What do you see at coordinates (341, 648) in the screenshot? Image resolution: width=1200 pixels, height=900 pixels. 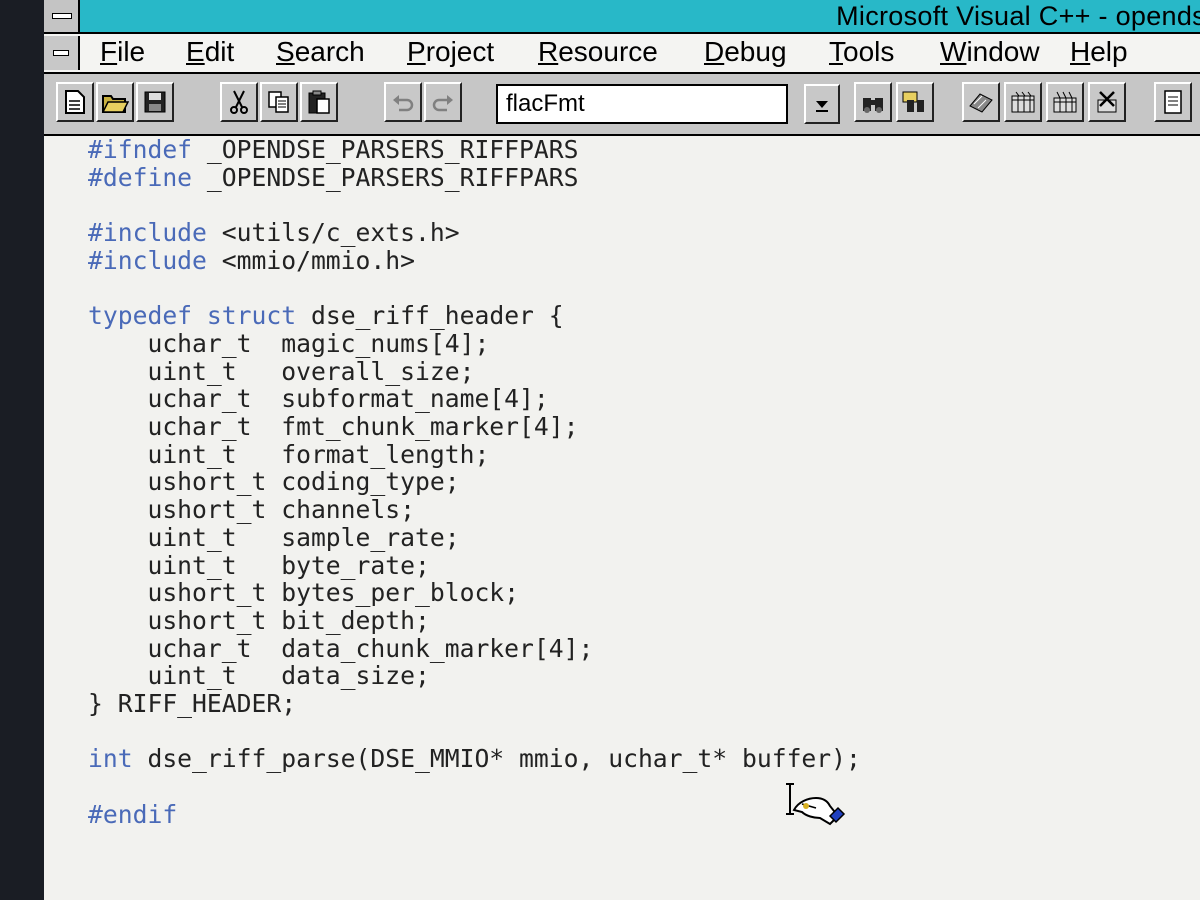 I see `code-token: uchar_t data_chunk_marker[4];` at bounding box center [341, 648].